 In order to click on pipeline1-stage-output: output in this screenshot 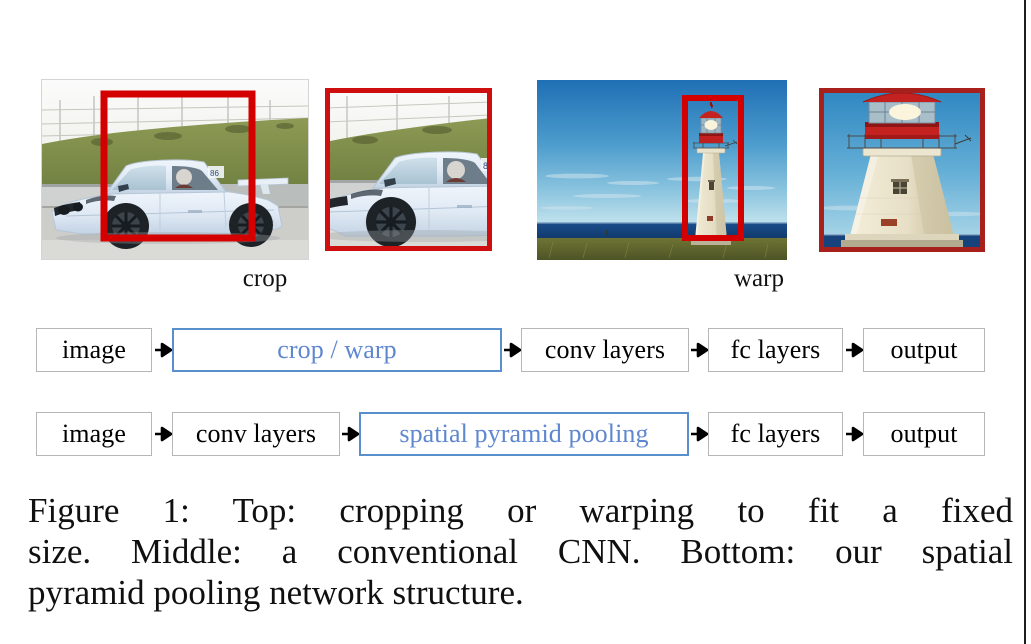, I will do `click(924, 350)`.